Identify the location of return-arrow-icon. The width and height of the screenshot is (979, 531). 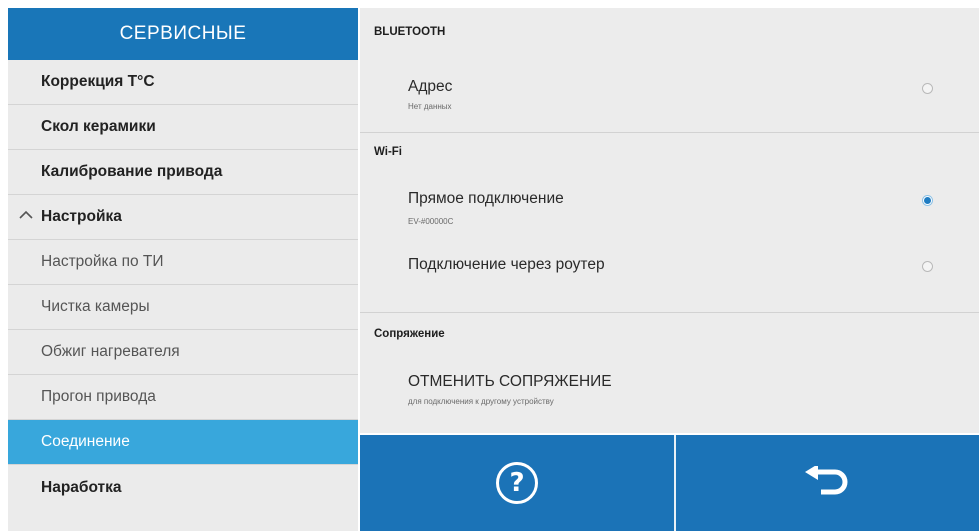
(825, 480).